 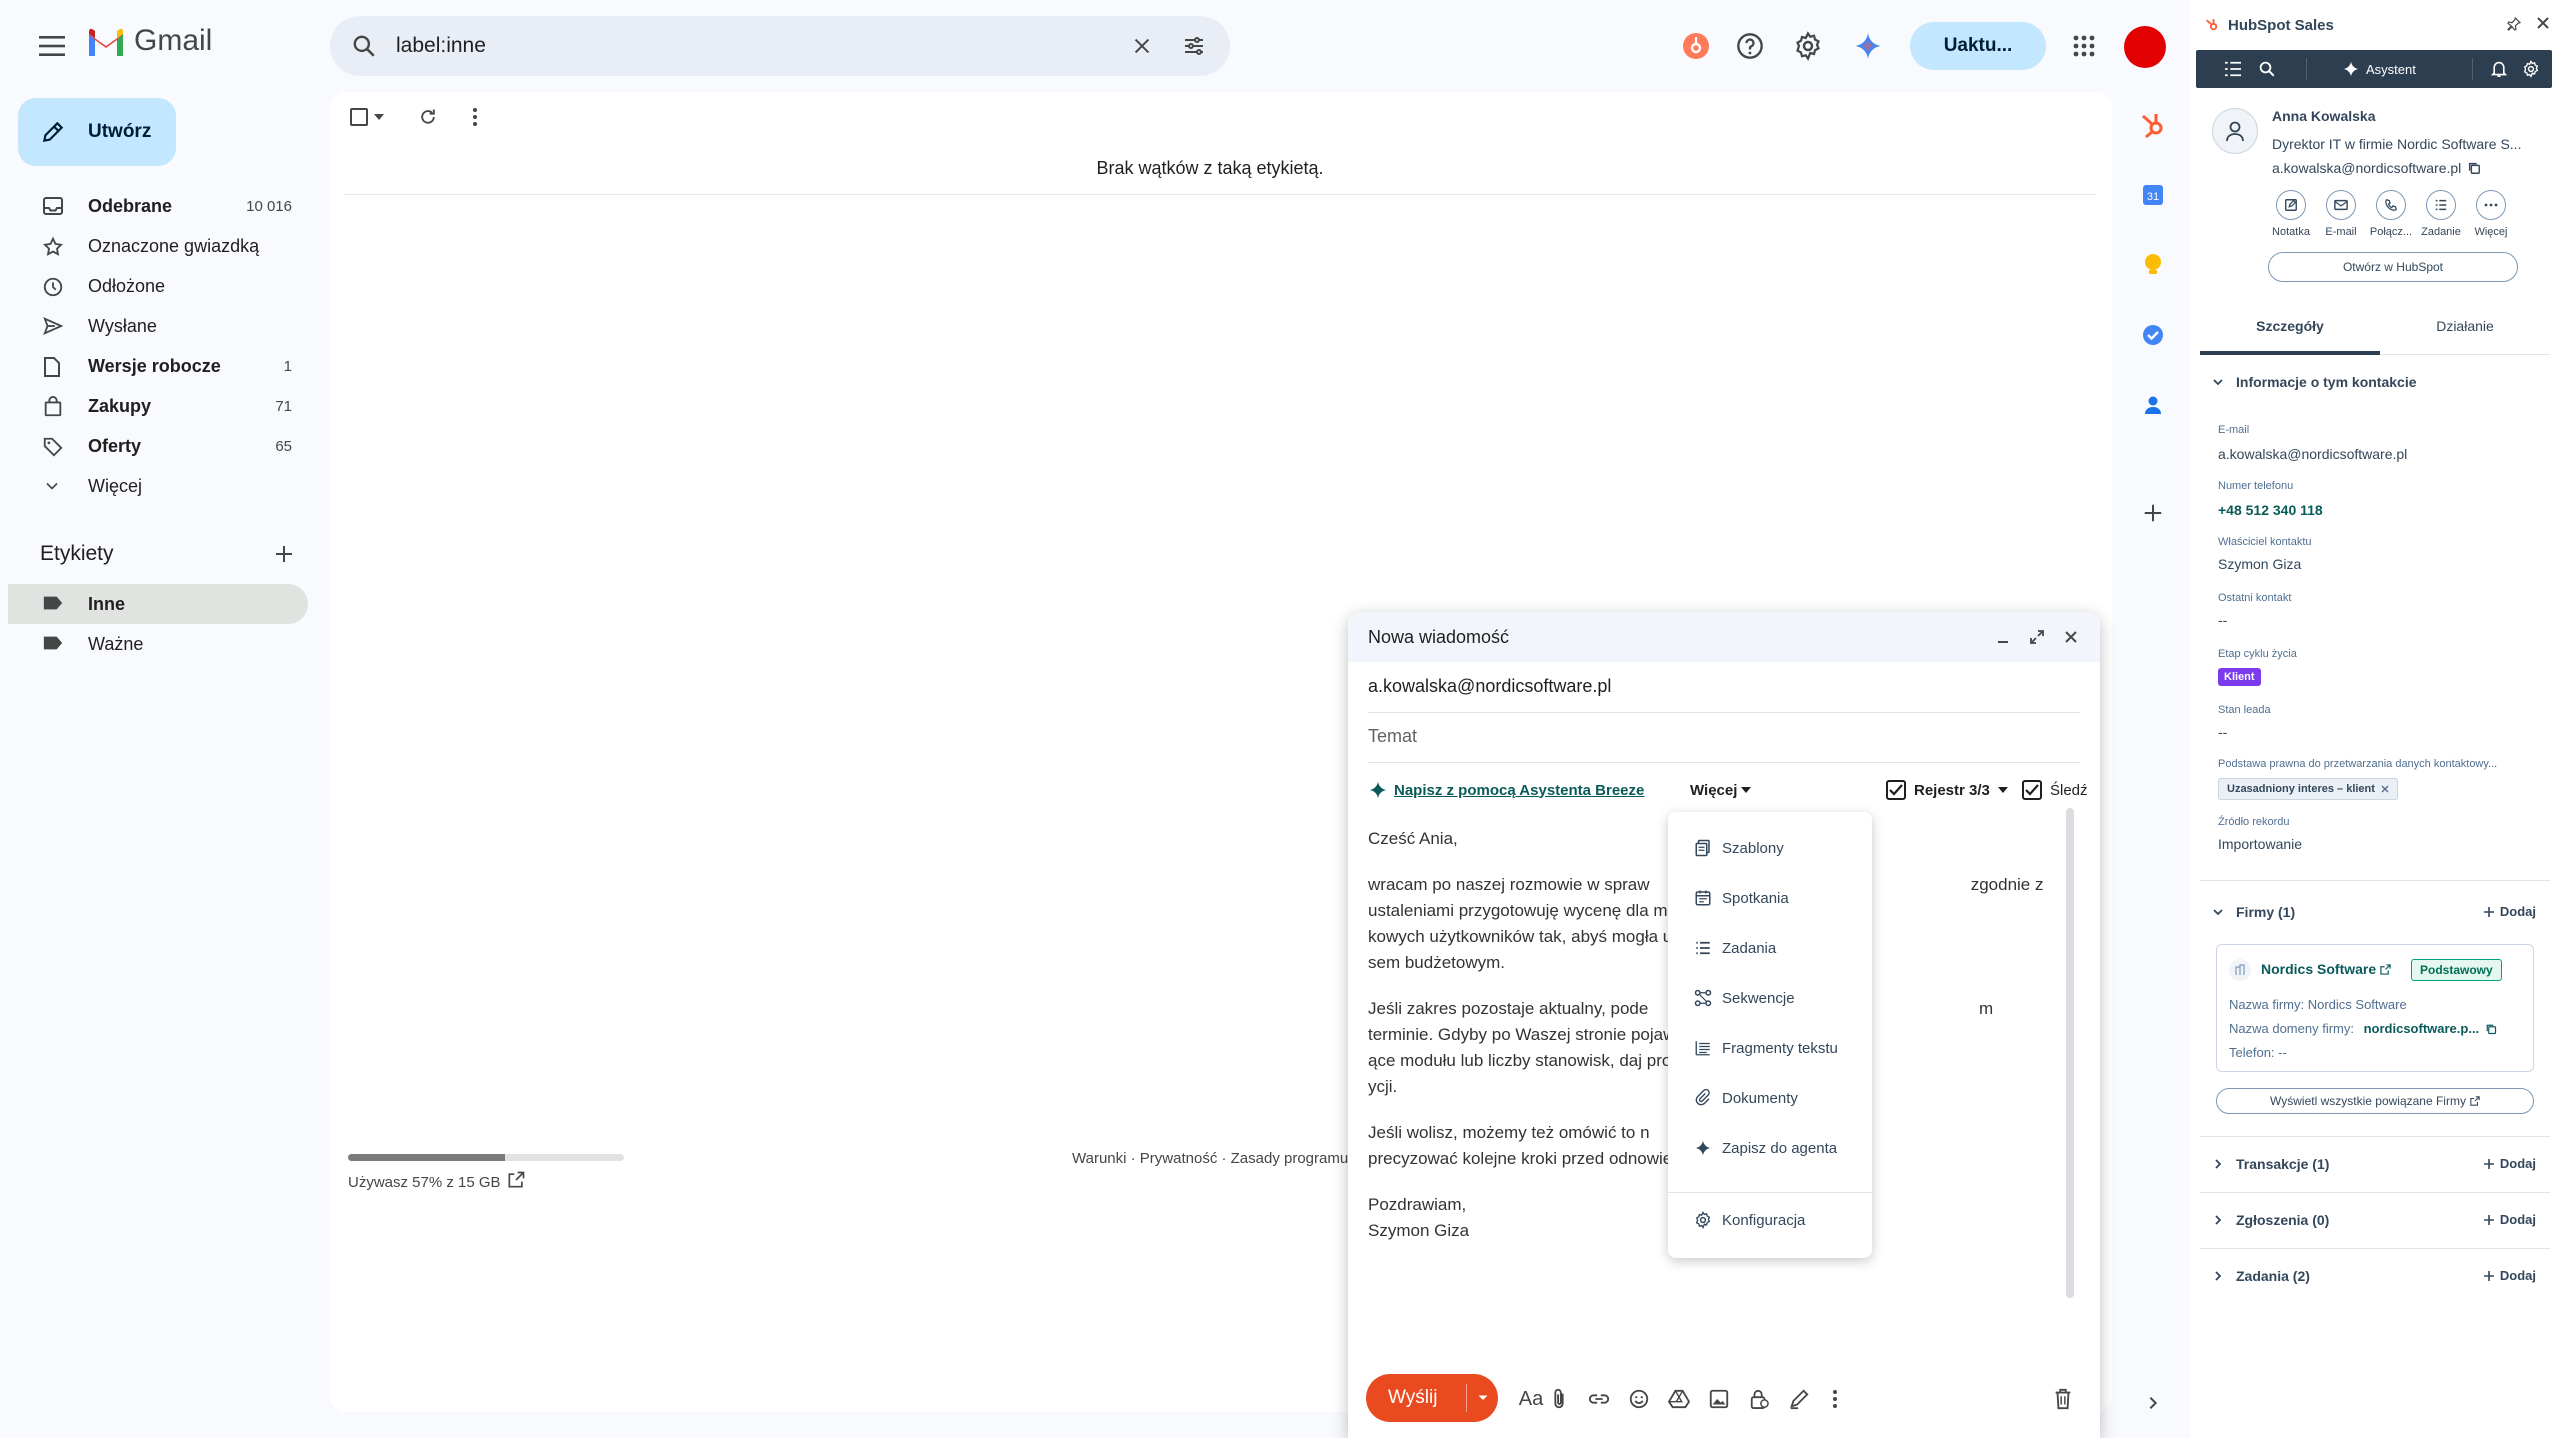 I want to click on label-item-inne: Inne, so click(x=158, y=604).